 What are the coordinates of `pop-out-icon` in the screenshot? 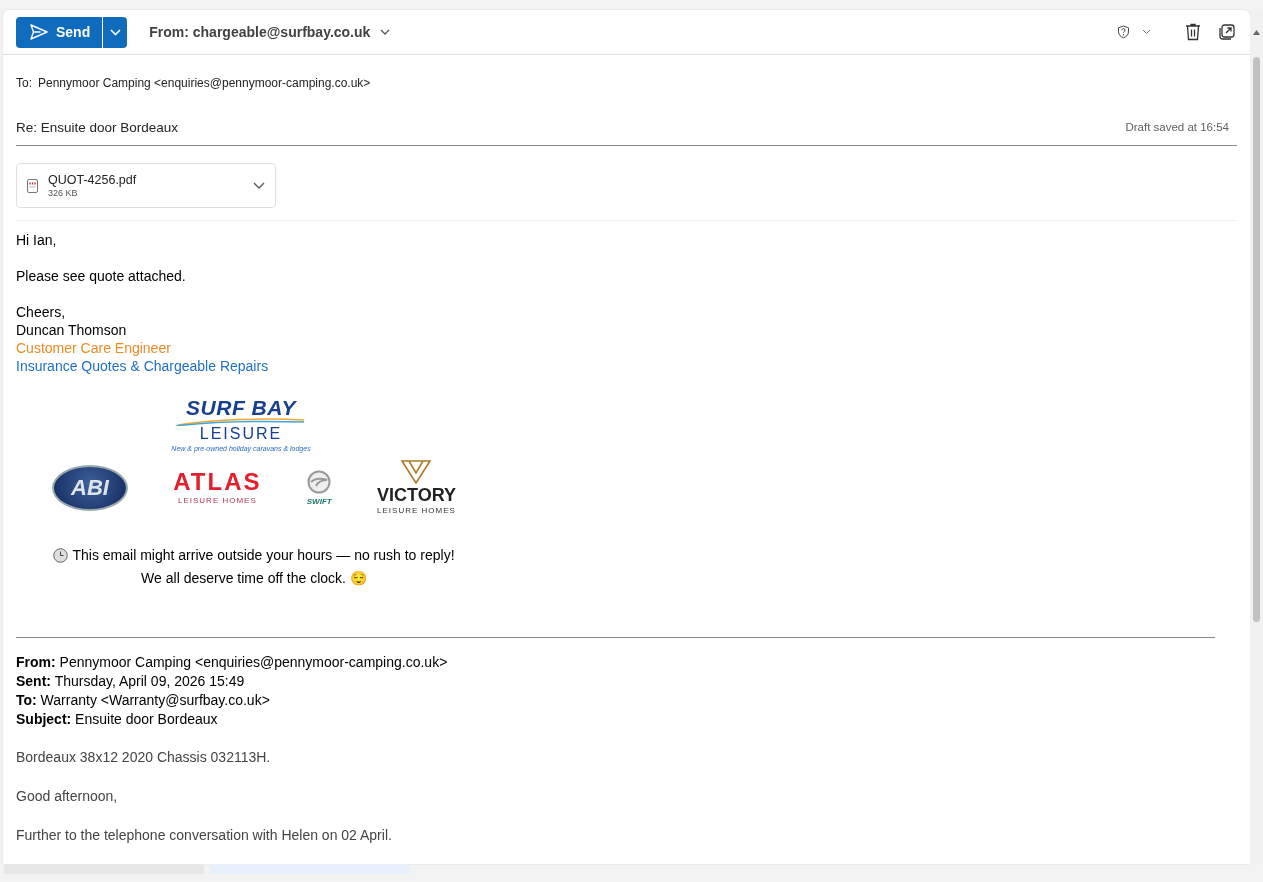 It's located at (1227, 32).